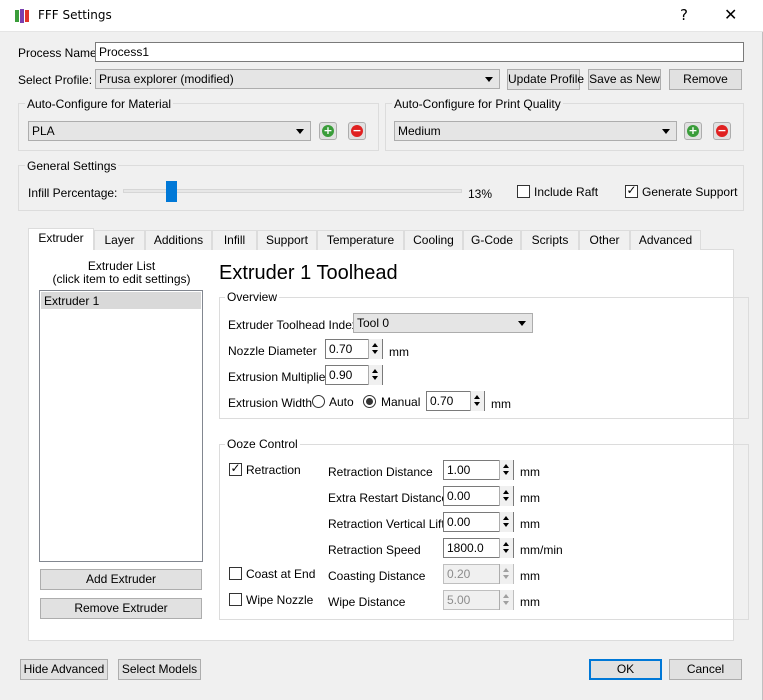  Describe the element at coordinates (506, 600) in the screenshot. I see `wipe-distance-spinner` at that location.